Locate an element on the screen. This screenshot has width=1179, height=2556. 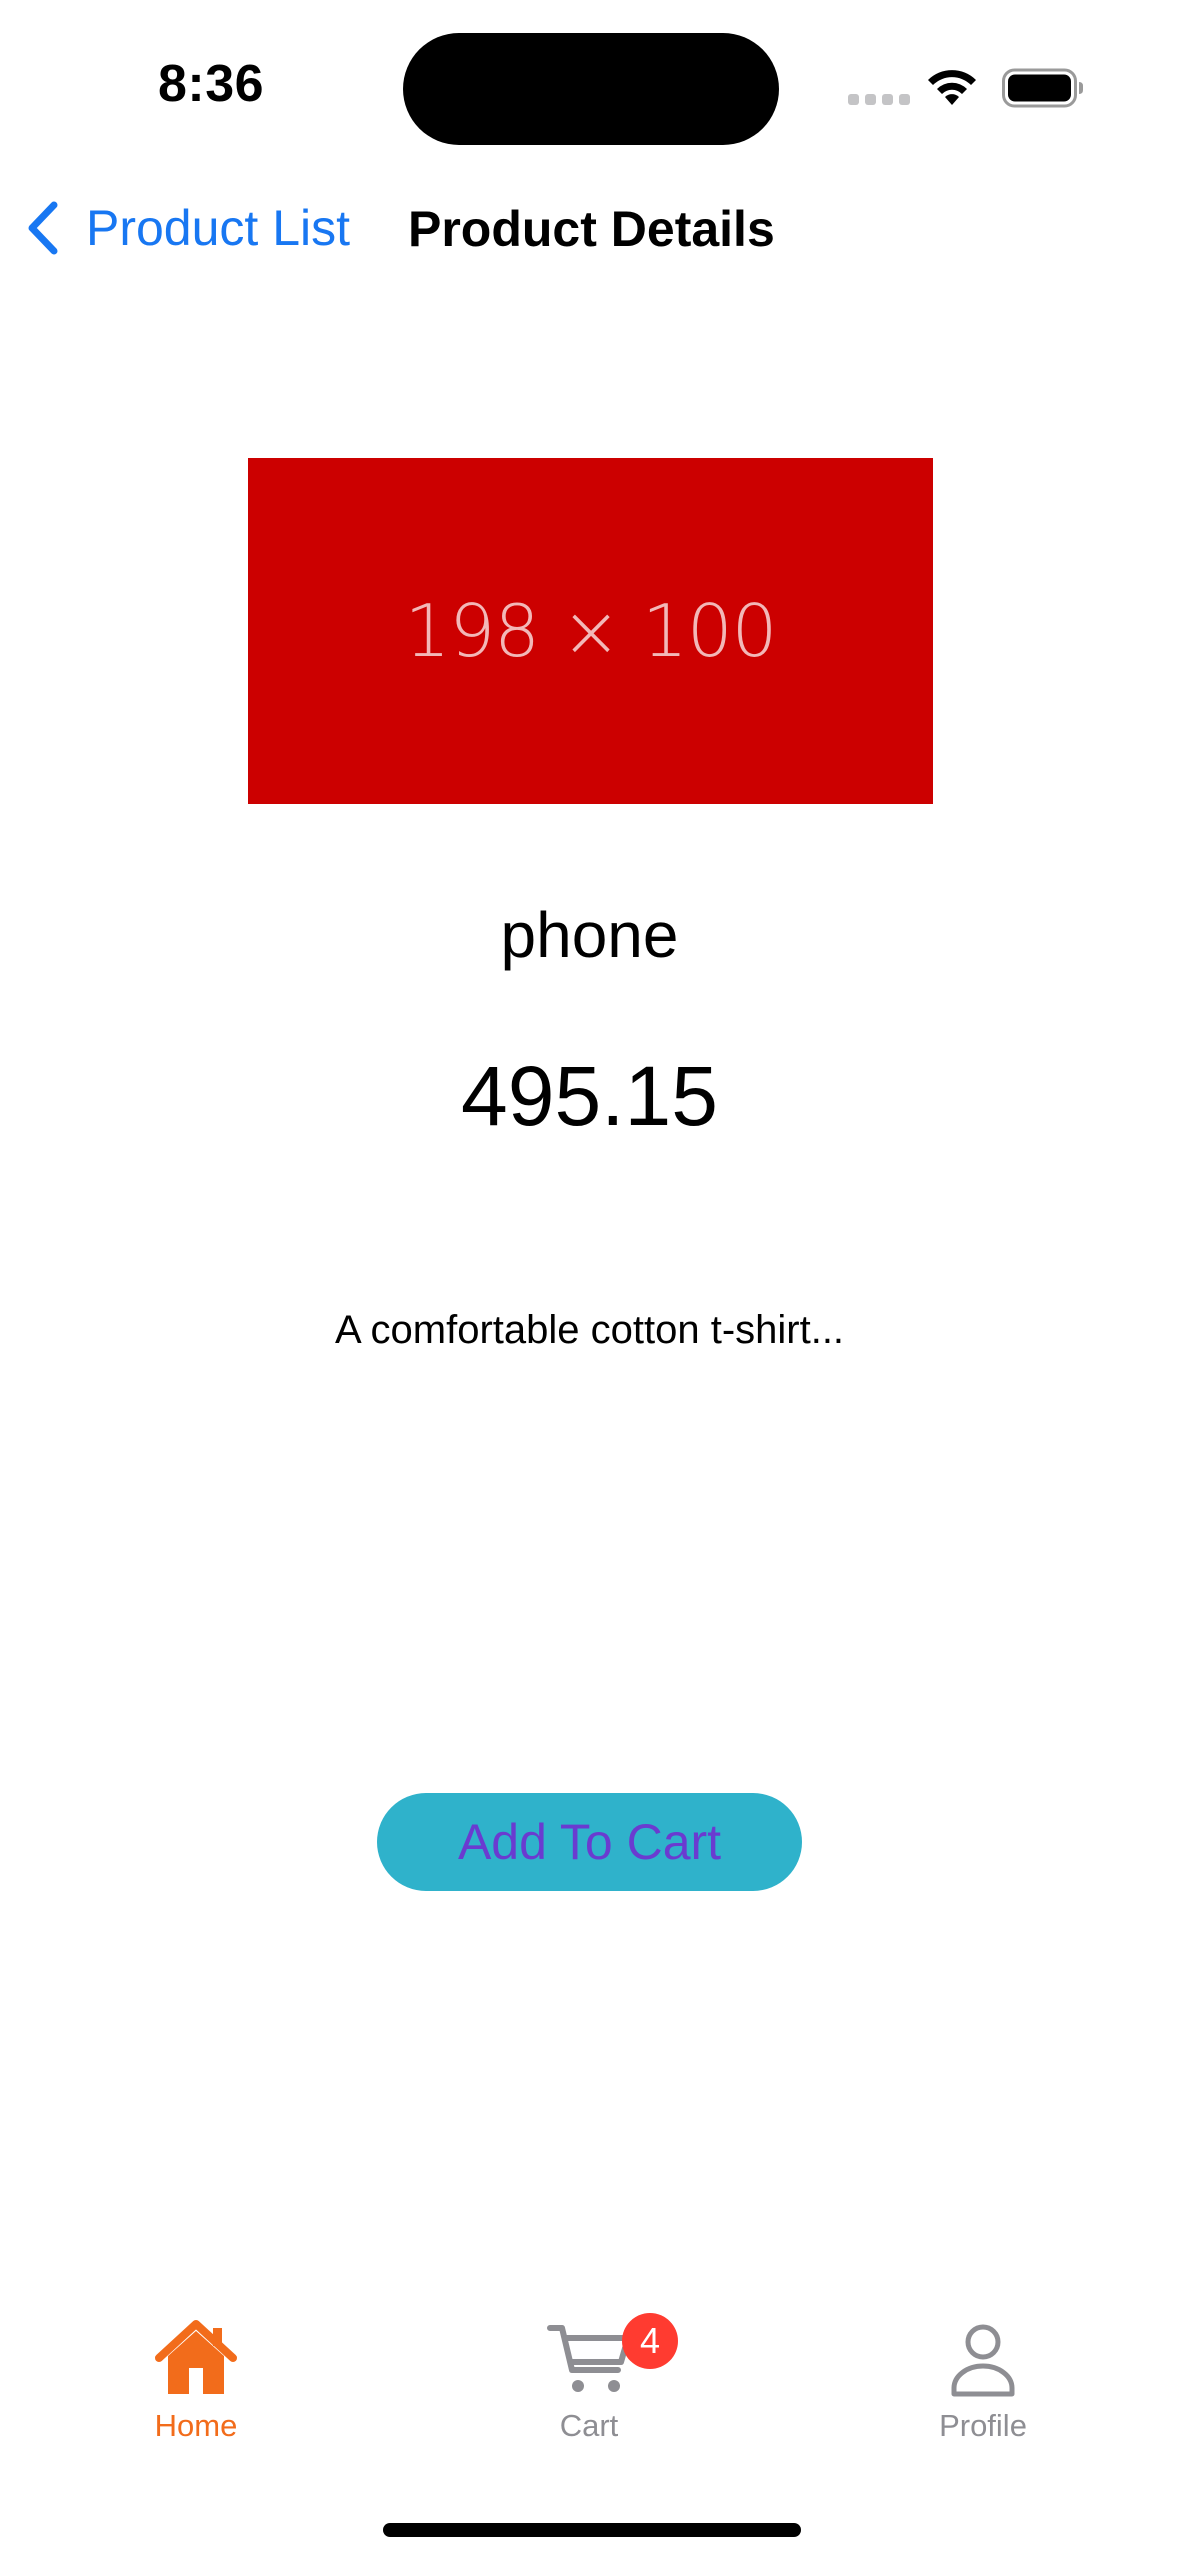
home-icon is located at coordinates (196, 2357).